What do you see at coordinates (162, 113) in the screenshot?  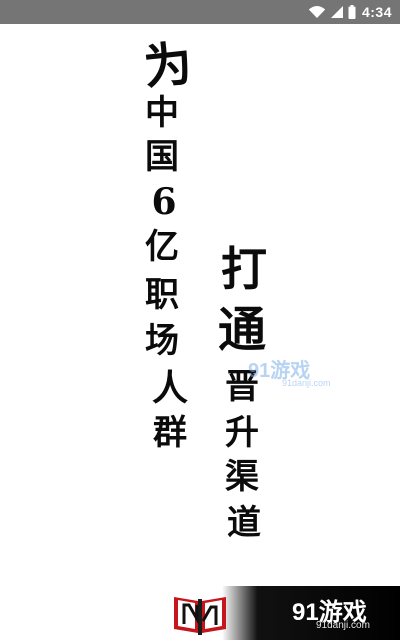 I see `slogan-char-zhong: 中` at bounding box center [162, 113].